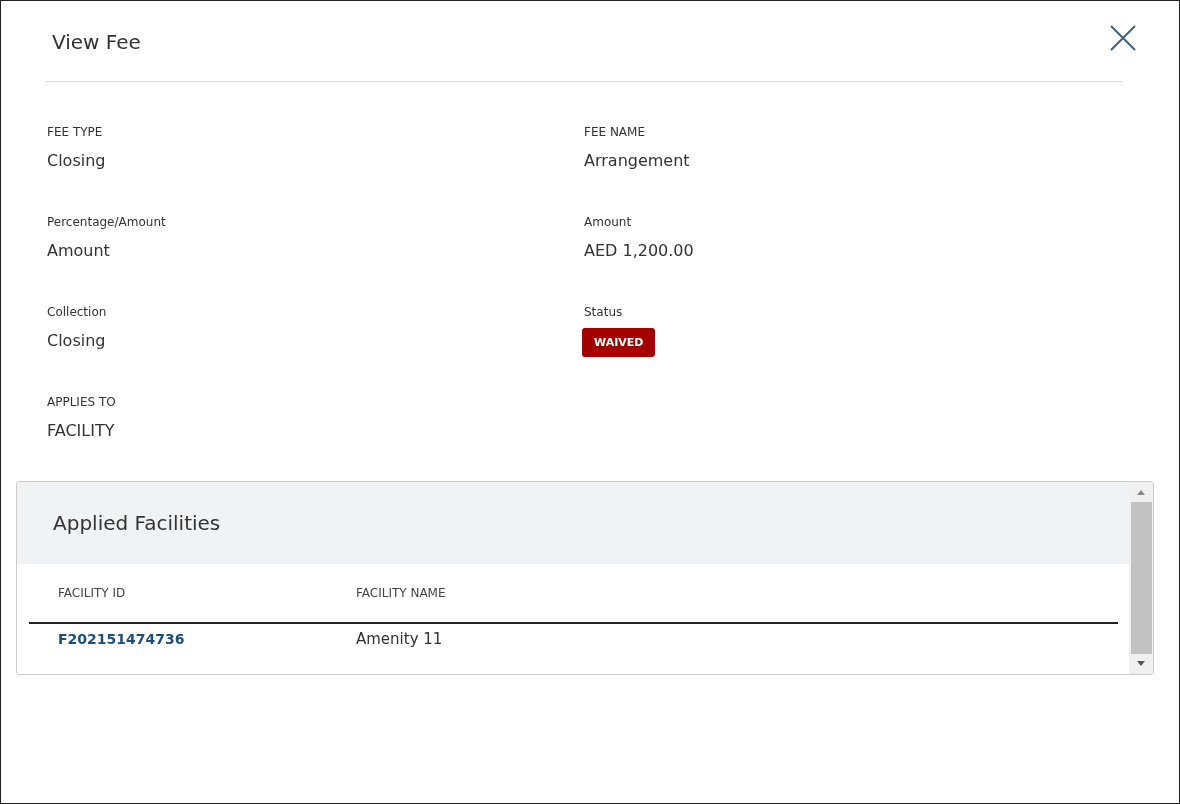  What do you see at coordinates (77, 312) in the screenshot?
I see `field-label: Collection` at bounding box center [77, 312].